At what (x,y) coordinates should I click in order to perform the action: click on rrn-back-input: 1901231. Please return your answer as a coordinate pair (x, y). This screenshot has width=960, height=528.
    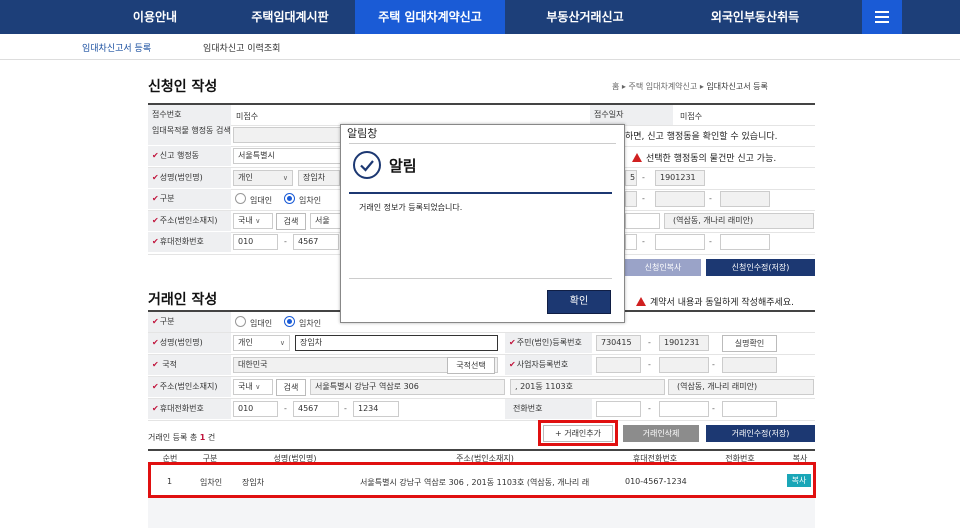
    Looking at the image, I should click on (680, 178).